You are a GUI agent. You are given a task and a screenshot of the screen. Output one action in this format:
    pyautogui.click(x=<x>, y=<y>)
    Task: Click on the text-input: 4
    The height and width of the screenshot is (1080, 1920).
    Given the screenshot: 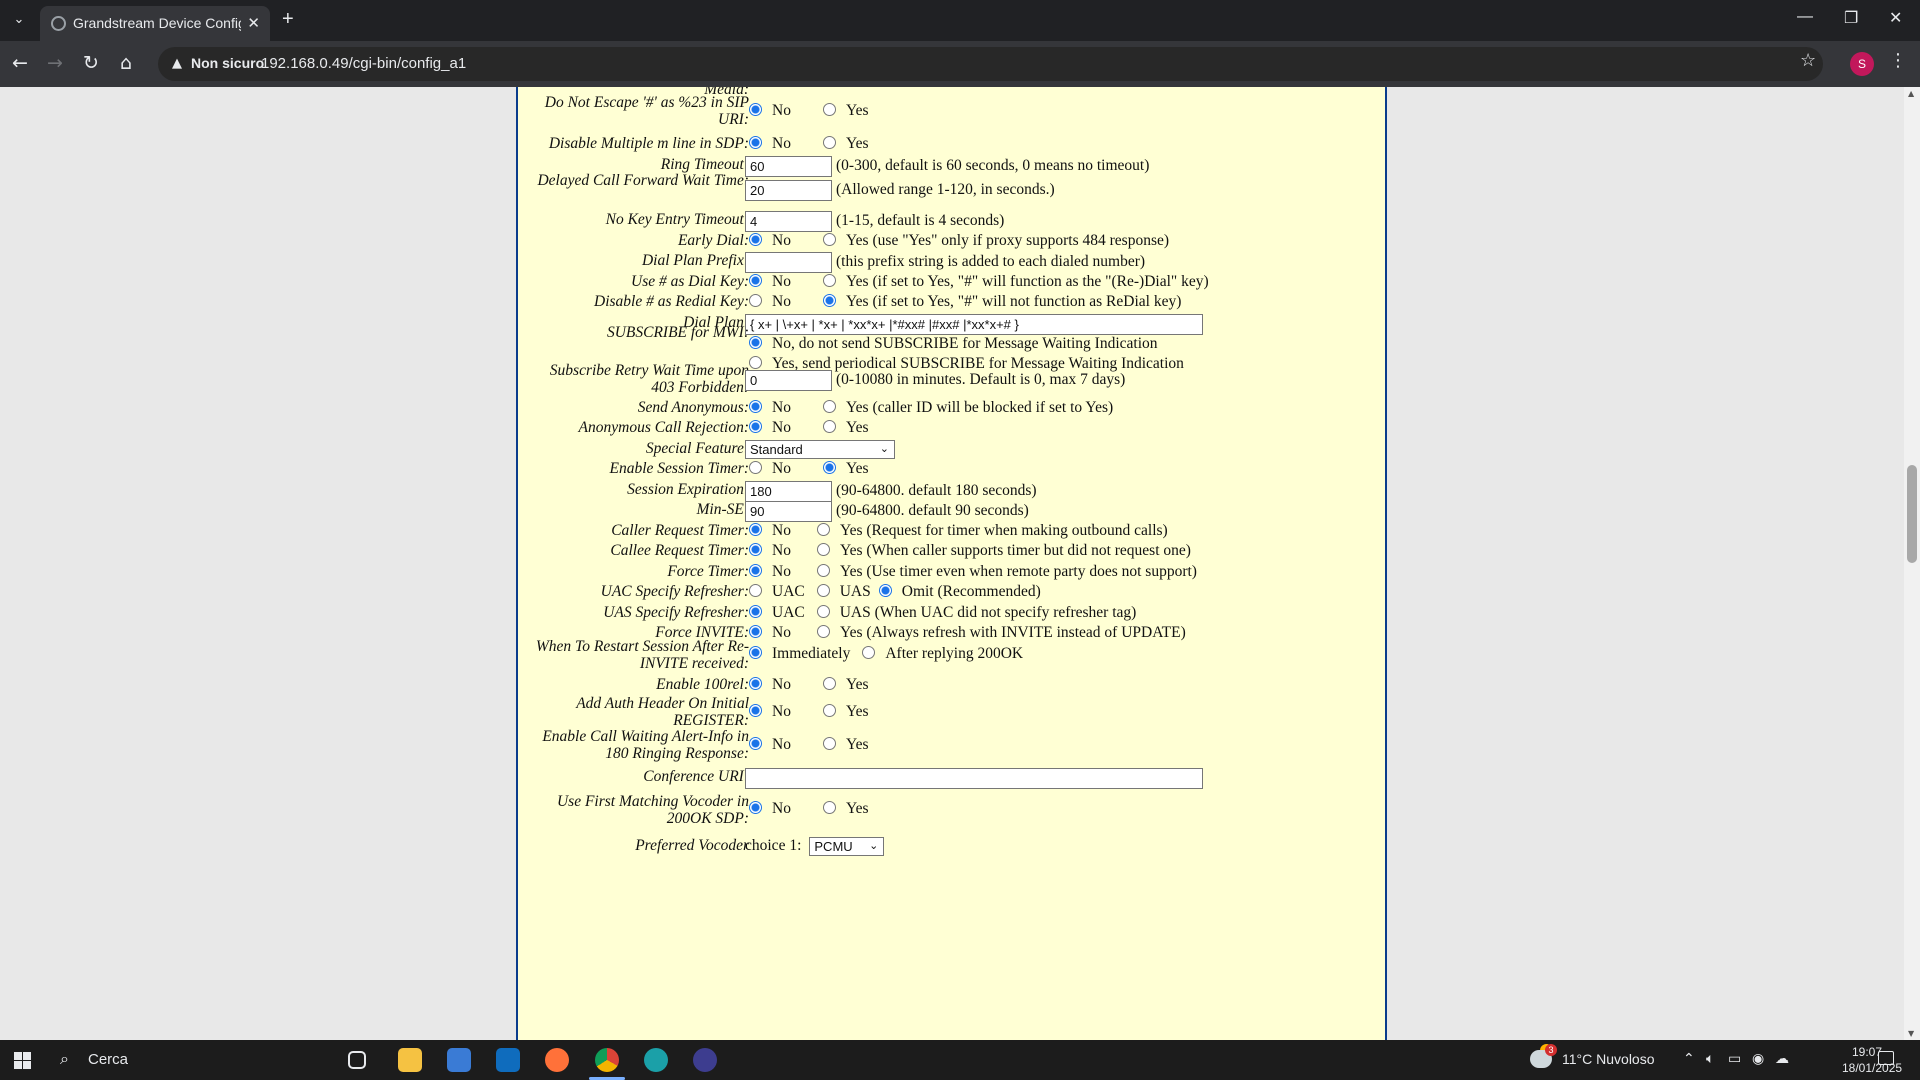 What is the action you would take?
    pyautogui.click(x=788, y=221)
    